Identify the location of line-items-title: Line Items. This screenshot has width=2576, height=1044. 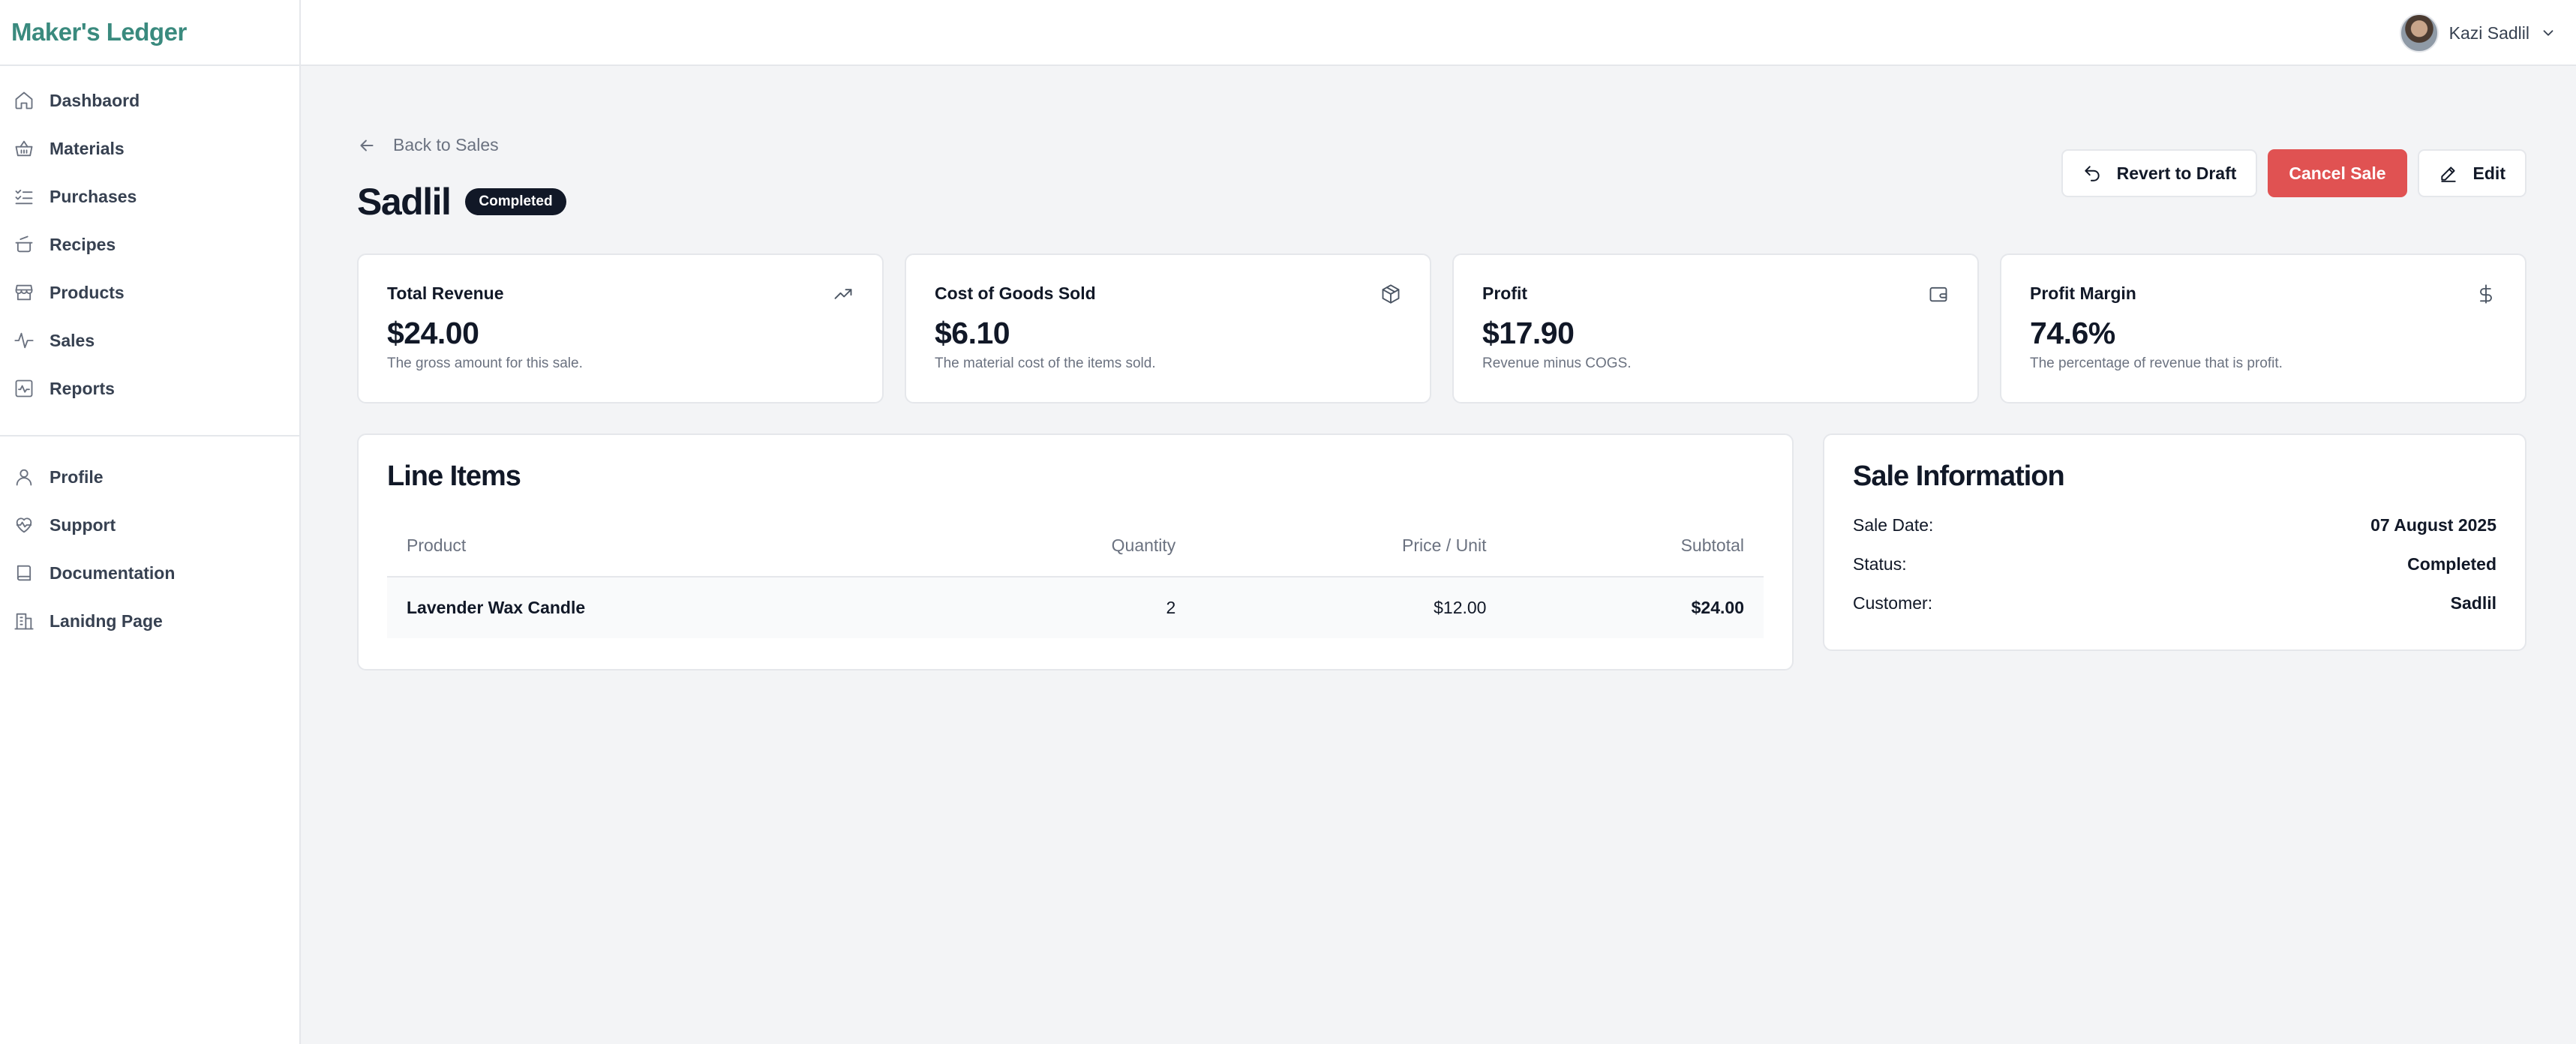
(454, 476).